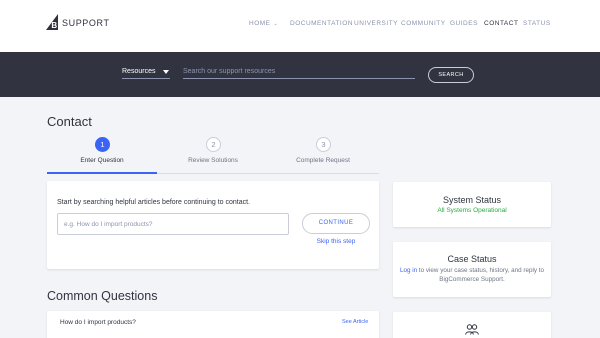  What do you see at coordinates (464, 23) in the screenshot?
I see `nav-guides: GUIDES` at bounding box center [464, 23].